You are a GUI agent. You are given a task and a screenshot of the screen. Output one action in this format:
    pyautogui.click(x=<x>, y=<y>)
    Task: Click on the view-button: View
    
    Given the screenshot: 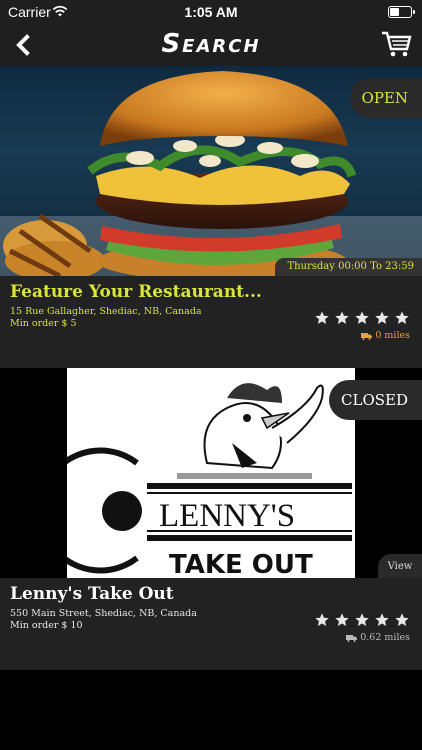 What is the action you would take?
    pyautogui.click(x=400, y=566)
    